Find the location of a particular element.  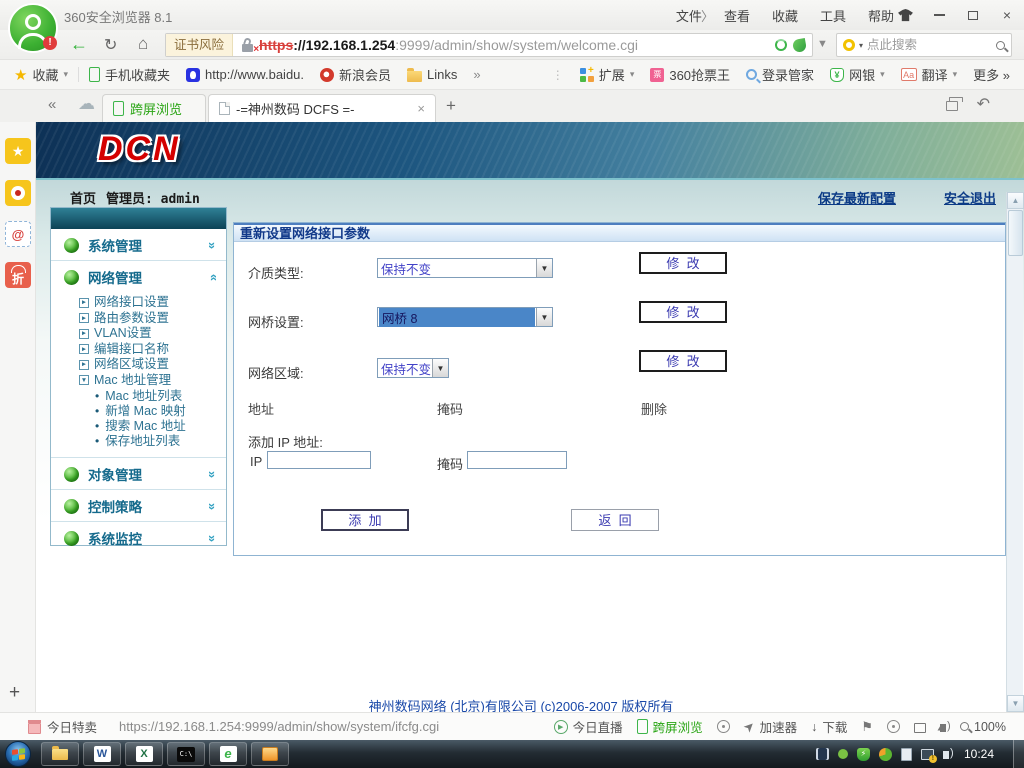

add-button: 添 加 is located at coordinates (365, 520).